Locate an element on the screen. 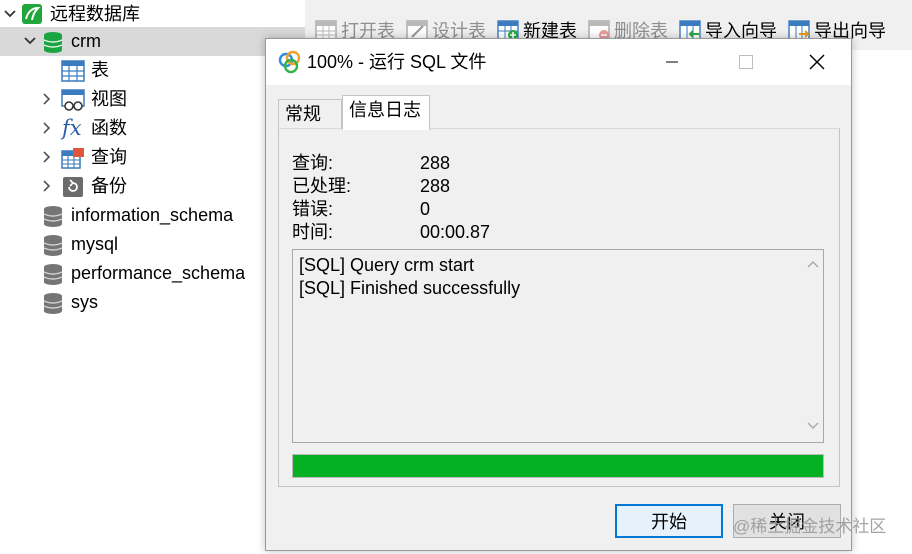 Image resolution: width=912 pixels, height=554 pixels. progress-bar is located at coordinates (558, 466).